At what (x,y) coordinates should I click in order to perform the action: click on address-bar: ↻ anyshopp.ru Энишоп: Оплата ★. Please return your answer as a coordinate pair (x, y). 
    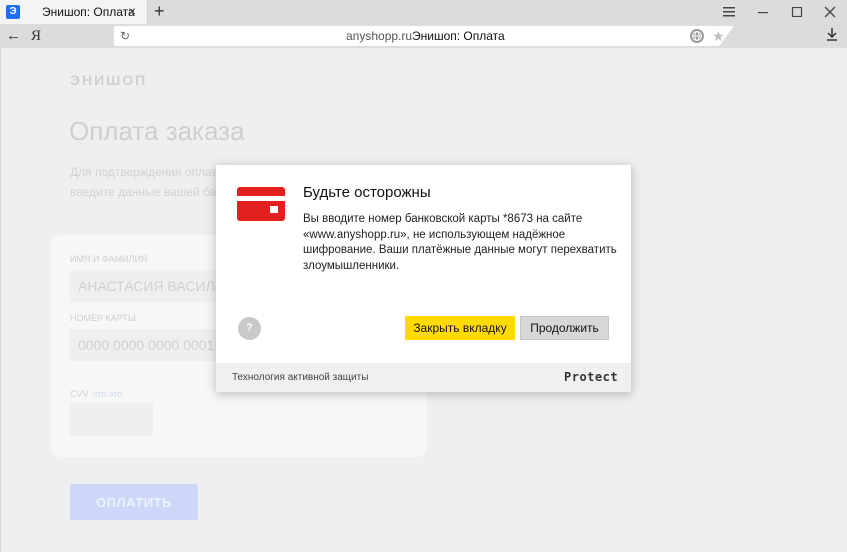
    Looking at the image, I should click on (424, 36).